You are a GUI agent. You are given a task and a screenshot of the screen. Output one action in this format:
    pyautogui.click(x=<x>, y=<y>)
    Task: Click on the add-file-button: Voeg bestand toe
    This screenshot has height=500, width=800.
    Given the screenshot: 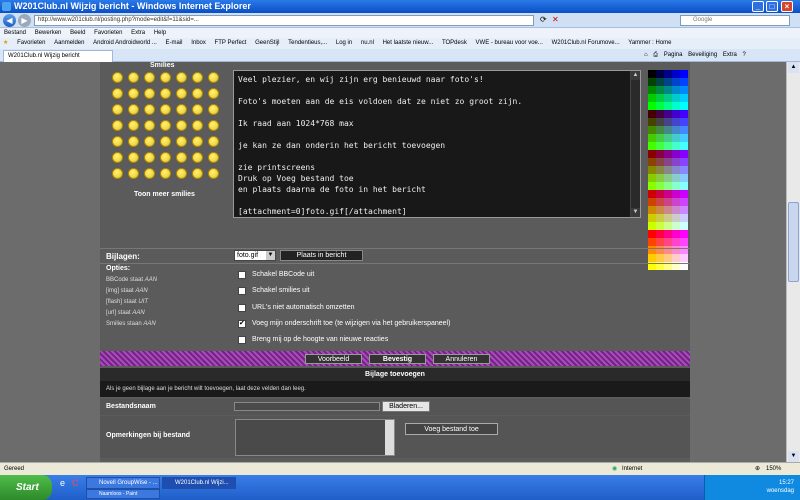 What is the action you would take?
    pyautogui.click(x=451, y=429)
    